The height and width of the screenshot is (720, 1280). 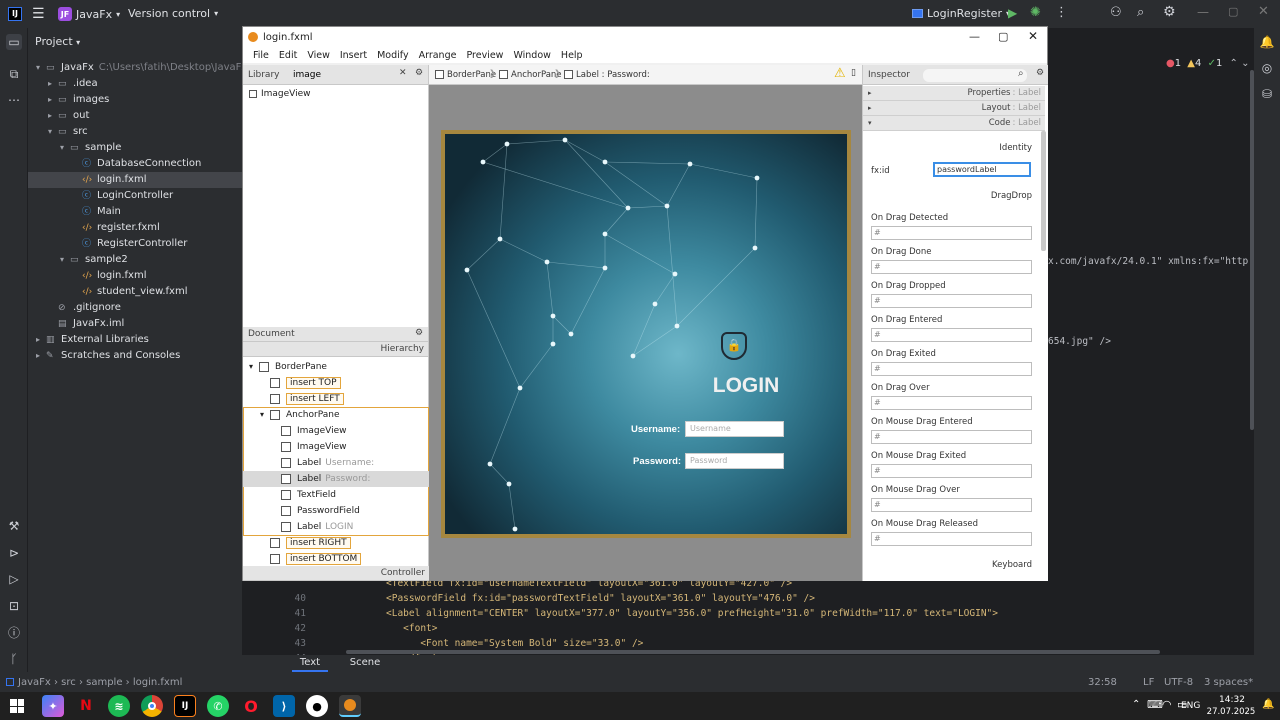 I want to click on editor-inspection-widget: ●1 ▲4 ✓1 ⌃ ⌄, so click(x=1207, y=63).